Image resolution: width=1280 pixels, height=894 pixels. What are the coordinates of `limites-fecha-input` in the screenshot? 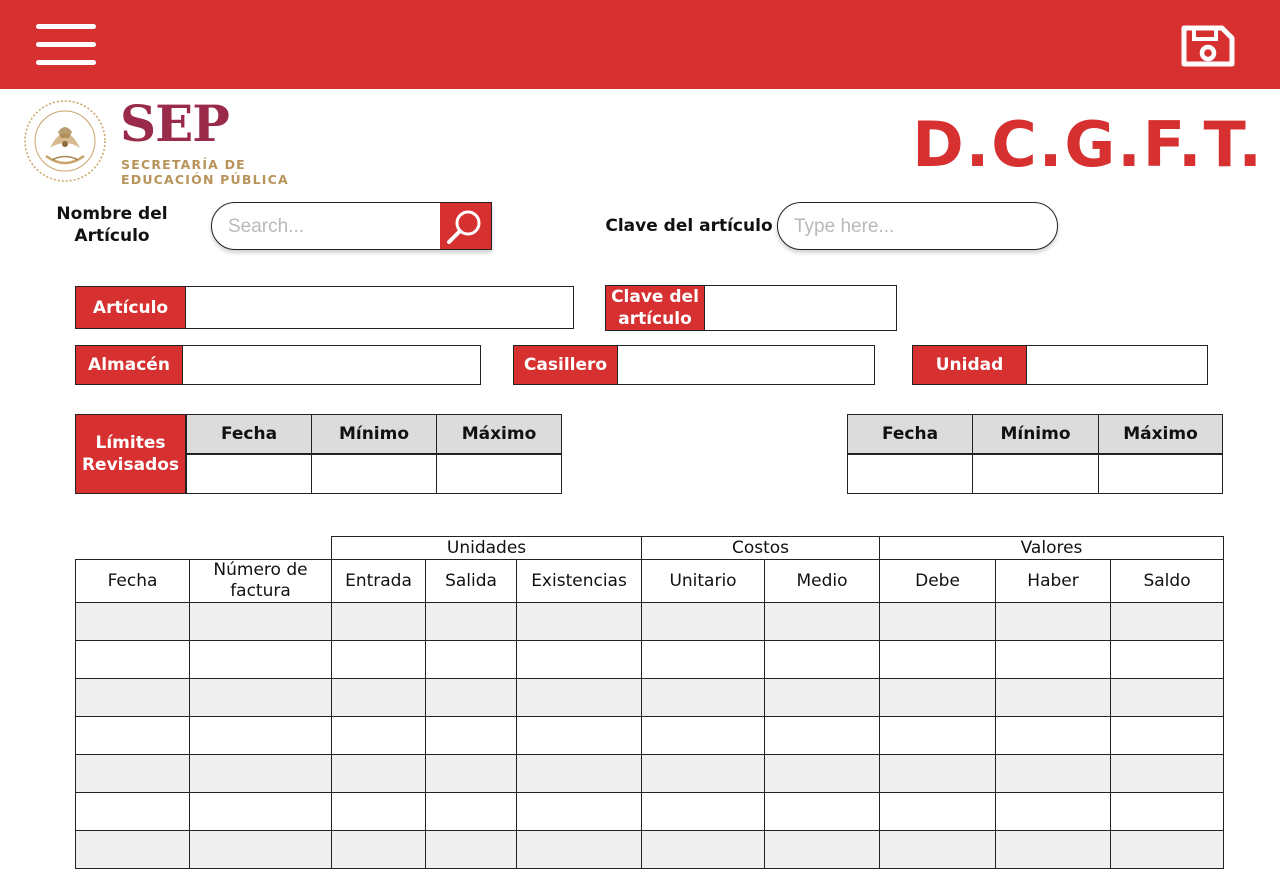 It's located at (249, 474).